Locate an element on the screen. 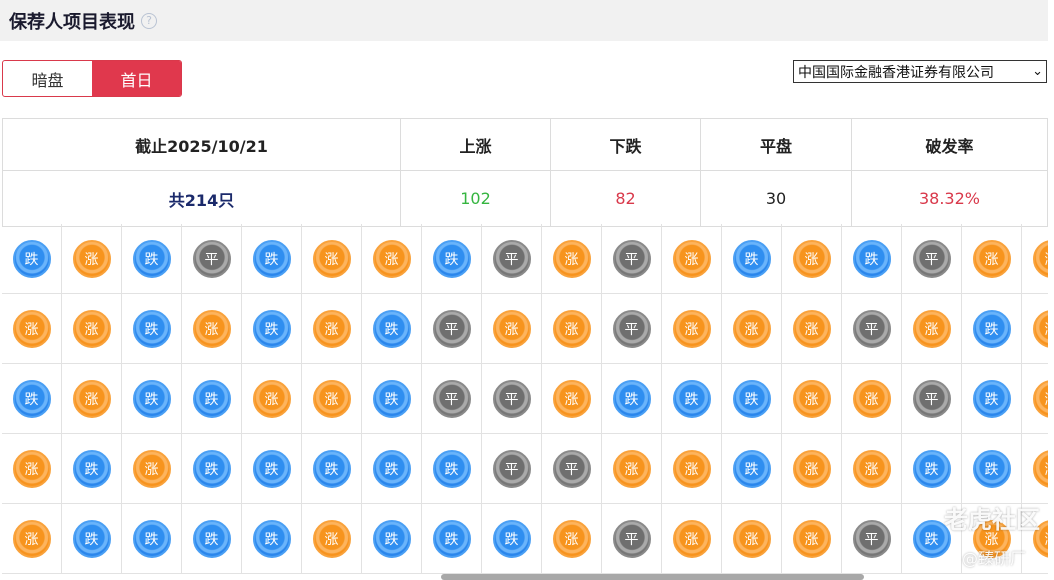  horizontal-scrollbar is located at coordinates (652, 577).